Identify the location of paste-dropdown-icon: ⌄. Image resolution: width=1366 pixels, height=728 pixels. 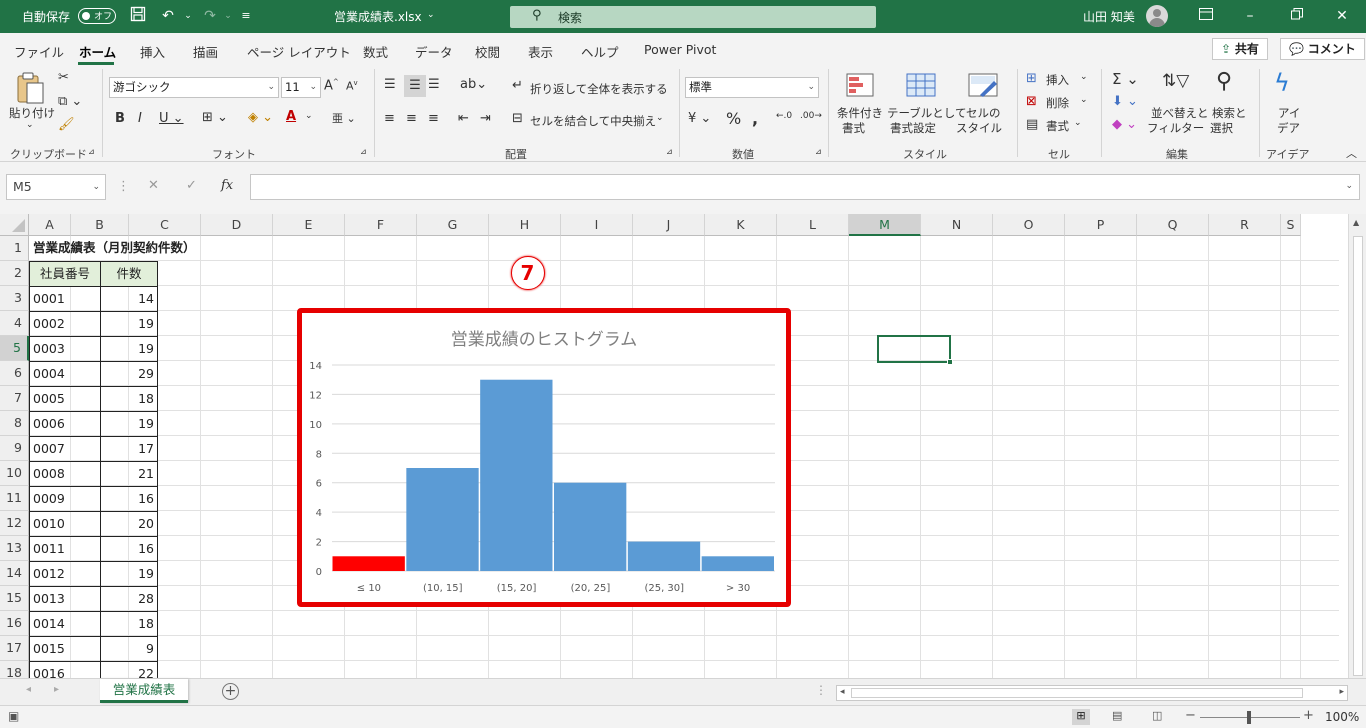
(30, 125).